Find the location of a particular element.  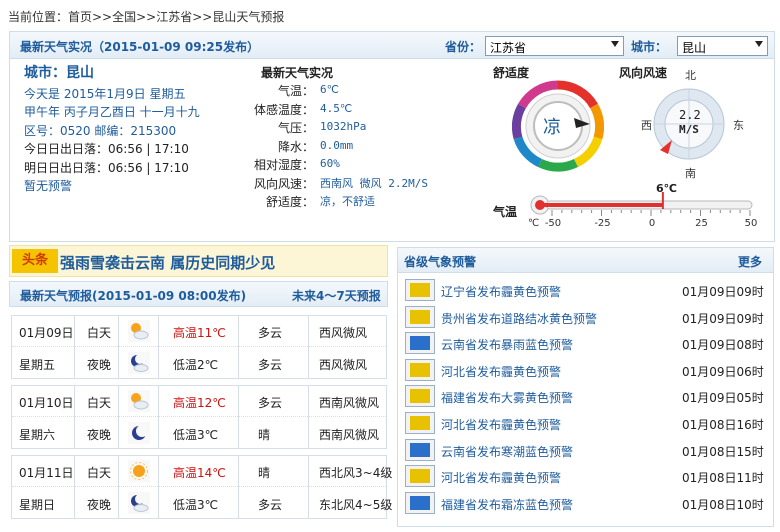

forecast-title: 最新天气预报(2015-01-09 08:00发布) is located at coordinates (133, 296).